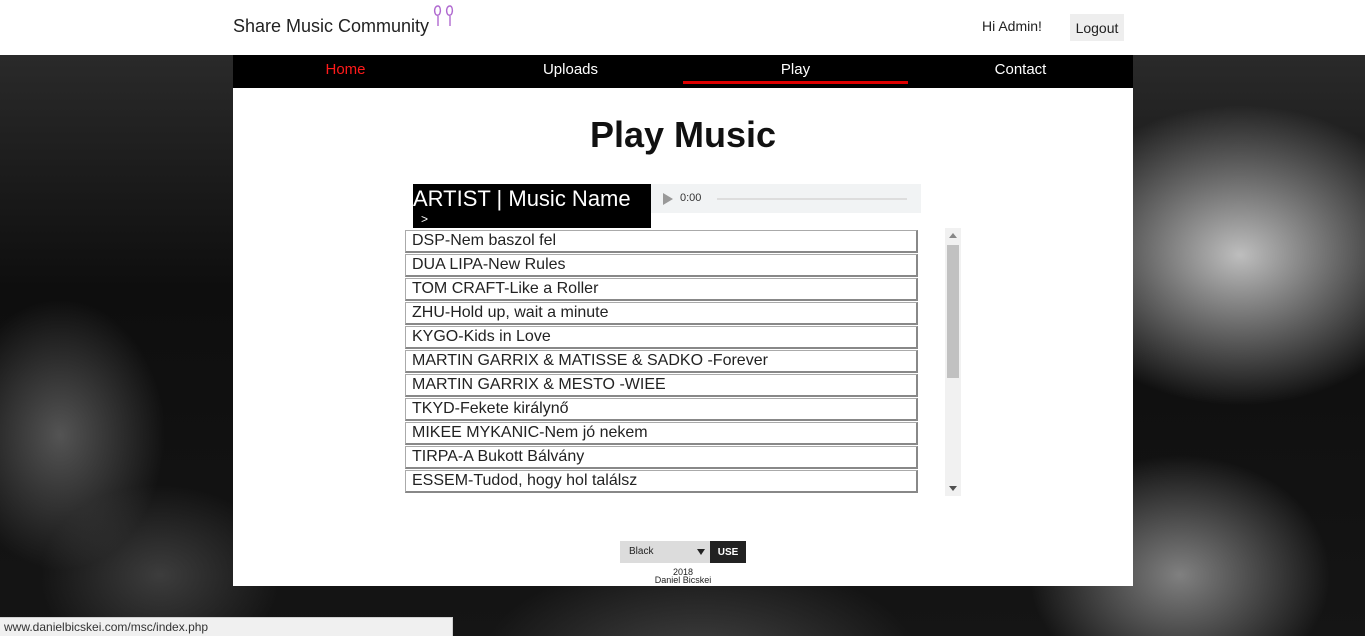 This screenshot has width=1365, height=636. I want to click on song-item: MARTIN GARRIX & MESTO -WIEE, so click(661, 385).